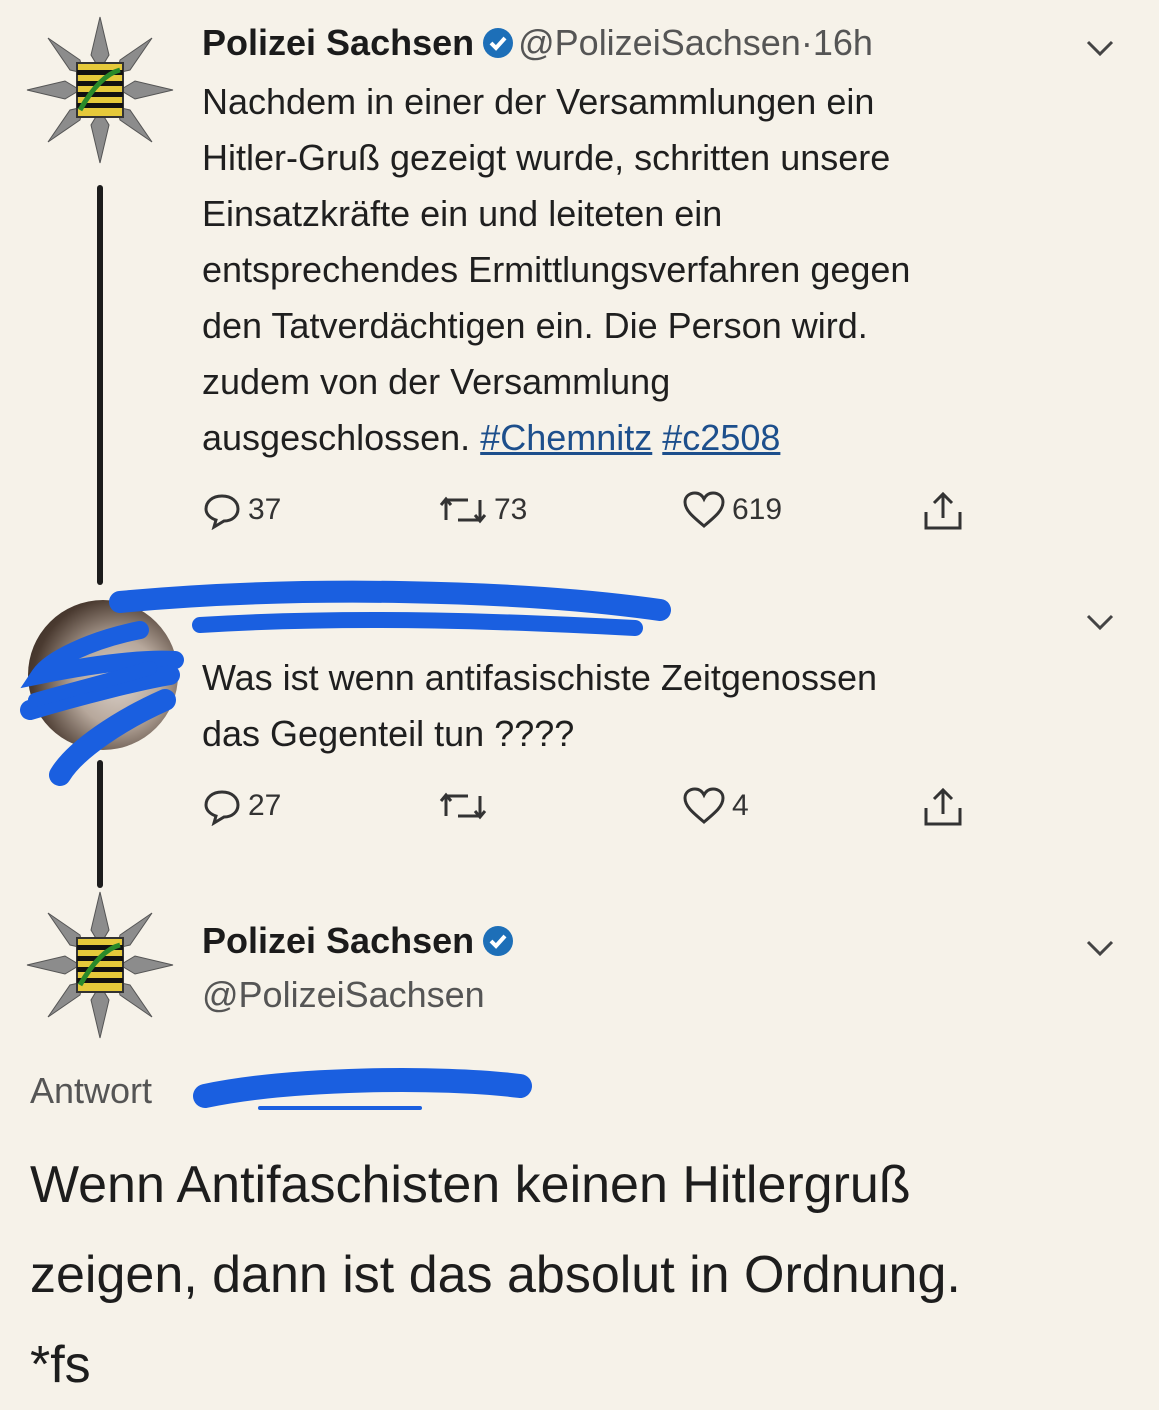  I want to click on tweet-text-line: das Gegenteil tun ????, so click(388, 733).